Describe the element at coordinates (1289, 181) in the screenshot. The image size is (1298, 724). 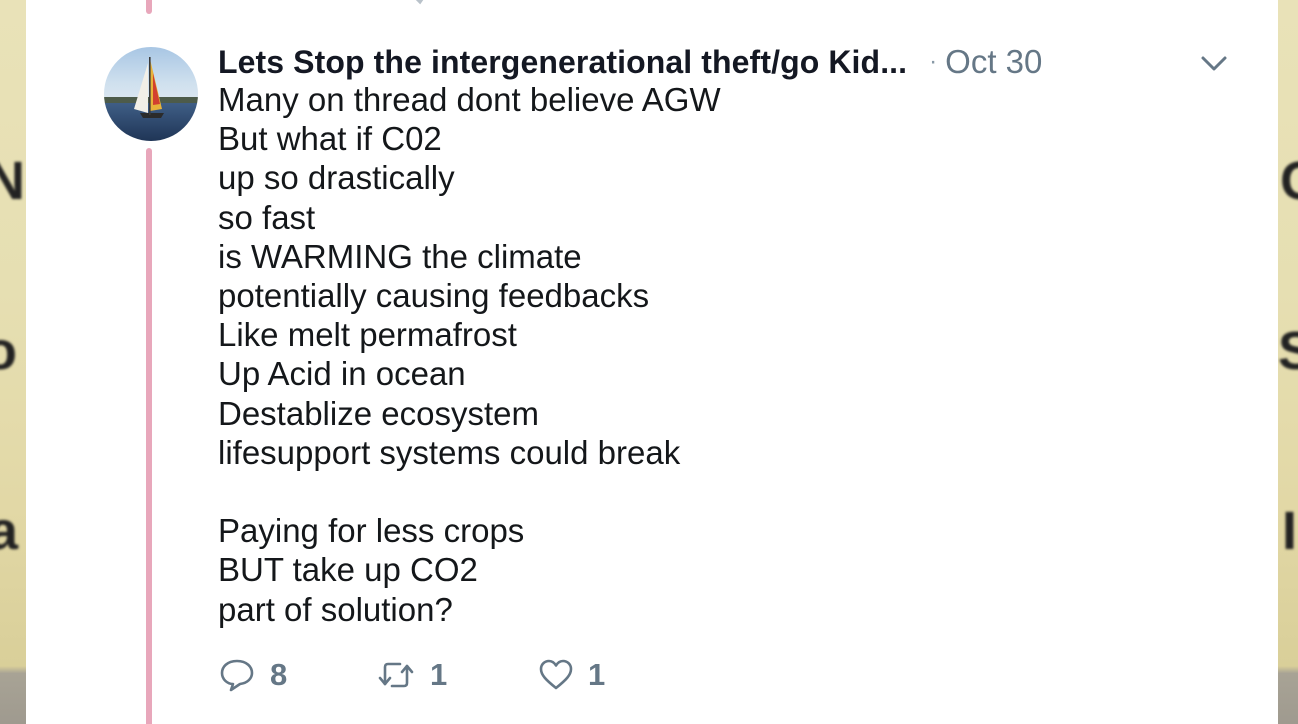
I see `background-glyph: C` at that location.